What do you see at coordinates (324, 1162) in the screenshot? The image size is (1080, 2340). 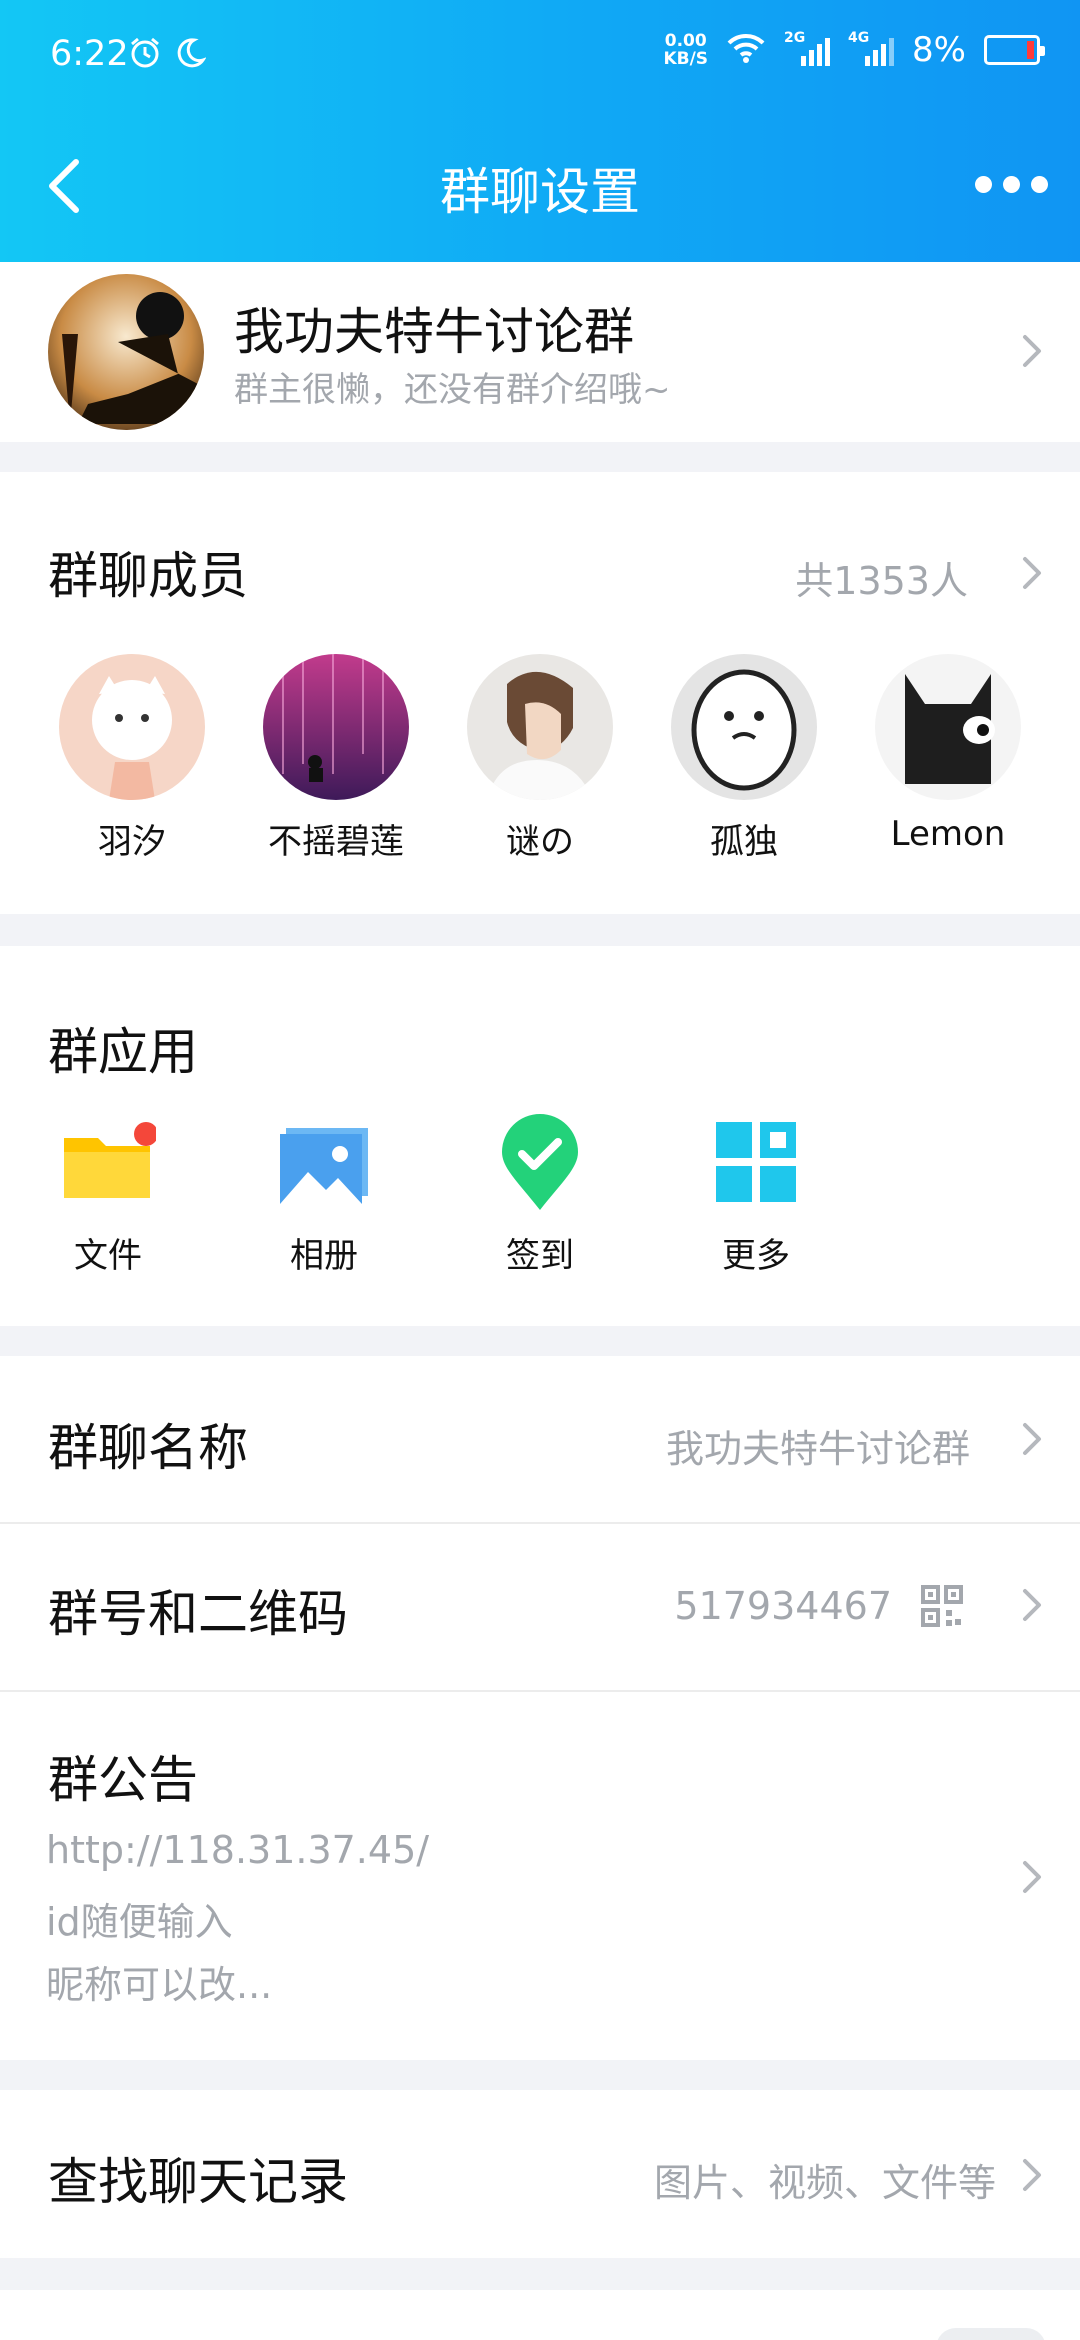 I see `photo-album-icon` at bounding box center [324, 1162].